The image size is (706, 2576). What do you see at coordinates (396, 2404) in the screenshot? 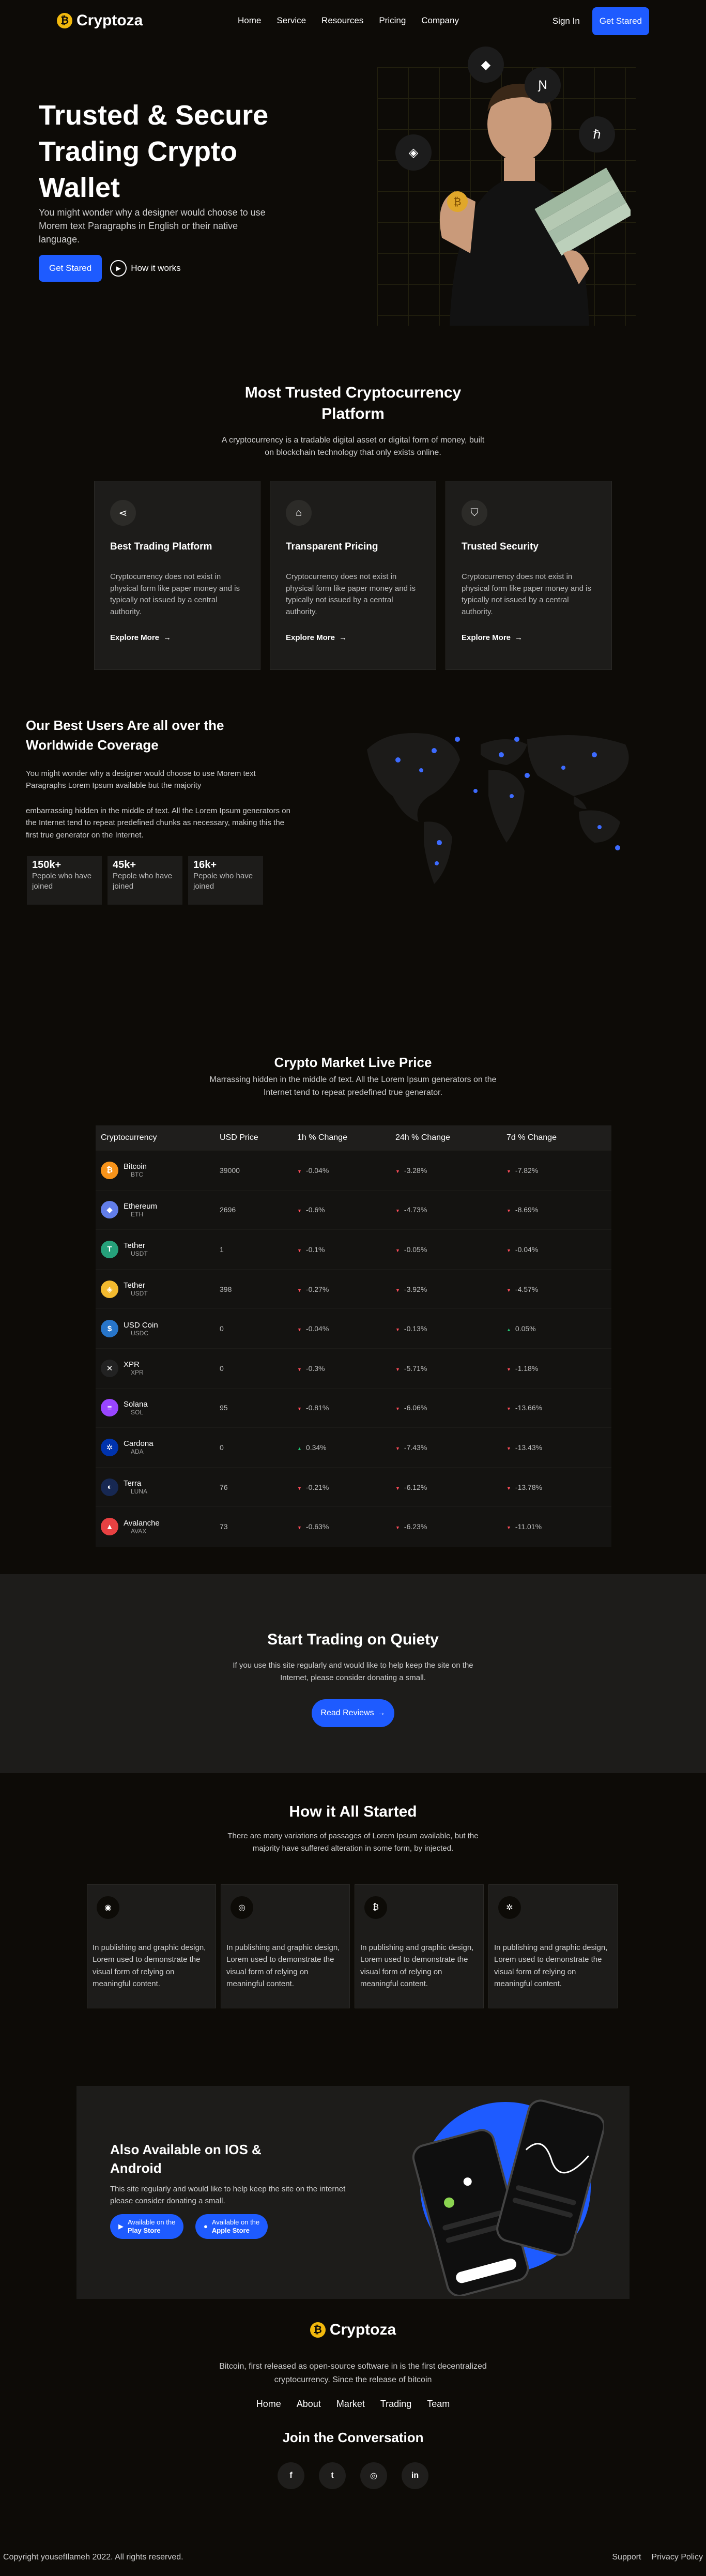
I see `footer-link-trading: Trading` at bounding box center [396, 2404].